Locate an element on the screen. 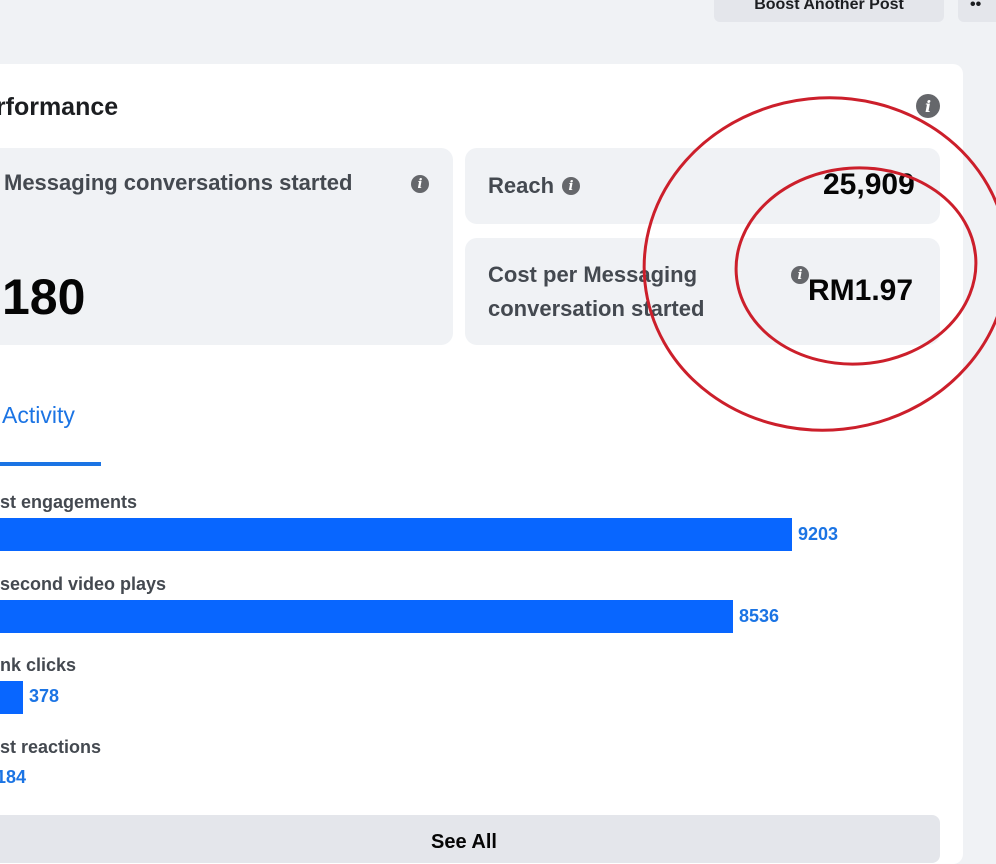  tab-underline is located at coordinates (50, 464).